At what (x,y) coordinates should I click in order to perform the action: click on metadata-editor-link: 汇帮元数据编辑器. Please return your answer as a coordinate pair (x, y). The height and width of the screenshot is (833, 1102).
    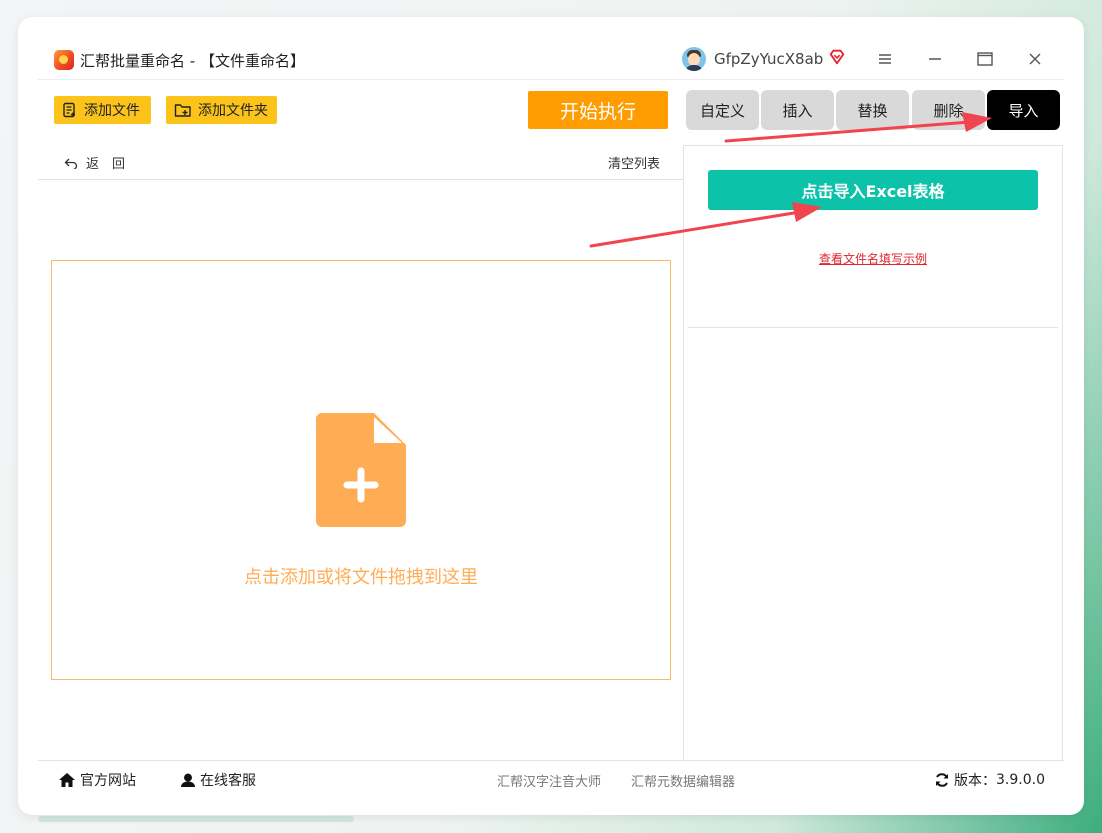
    Looking at the image, I should click on (683, 780).